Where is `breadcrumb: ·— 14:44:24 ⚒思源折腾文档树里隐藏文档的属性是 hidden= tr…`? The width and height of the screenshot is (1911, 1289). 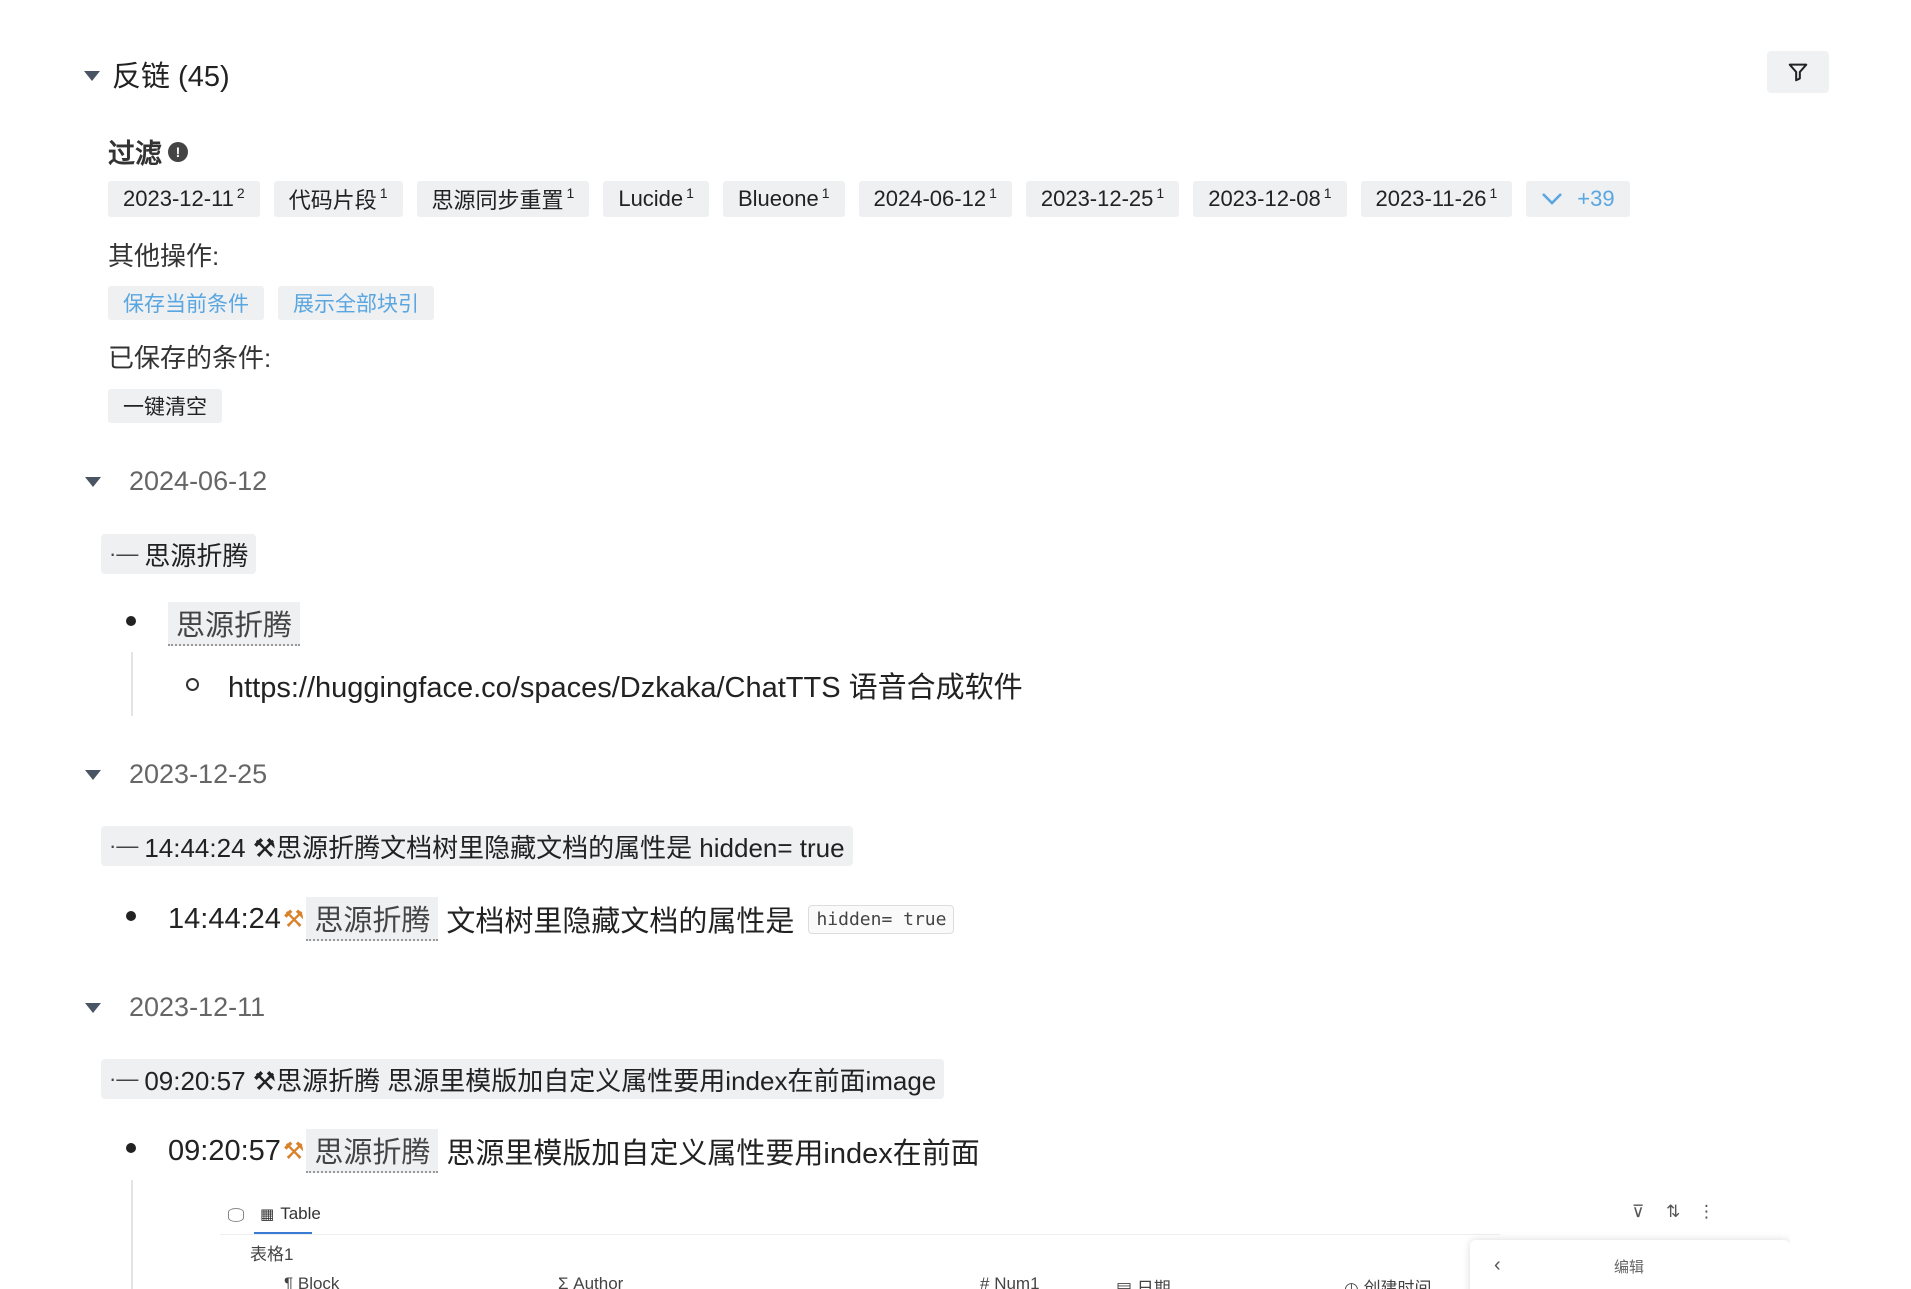 breadcrumb: ·— 14:44:24 ⚒思源折腾文档树里隐藏文档的属性是 hidden= tr… is located at coordinates (477, 846).